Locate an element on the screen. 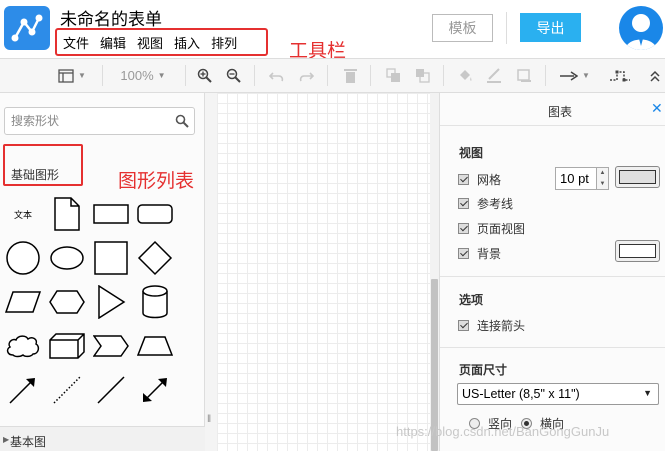 This screenshot has height=451, width=665. background-checkbox is located at coordinates (463, 253).